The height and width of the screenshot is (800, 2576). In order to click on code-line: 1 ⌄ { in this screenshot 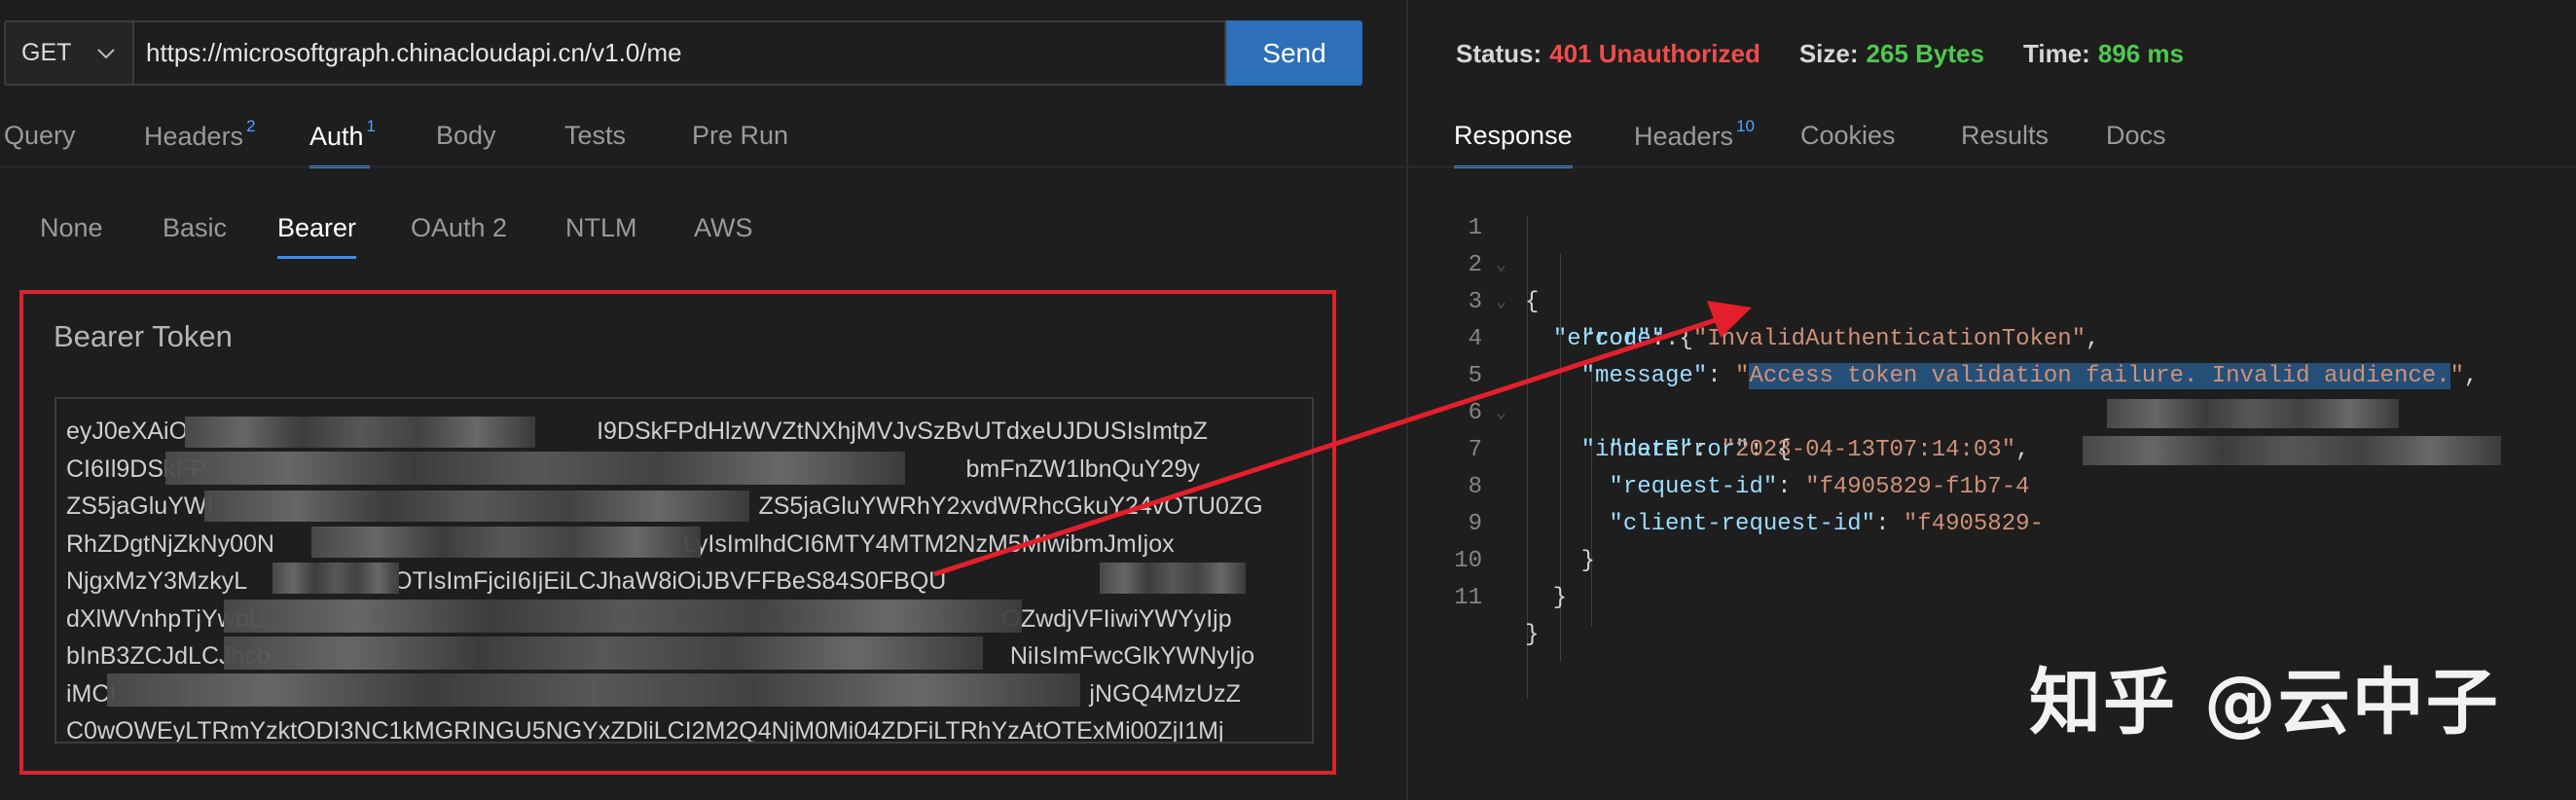, I will do `click(1487, 244)`.